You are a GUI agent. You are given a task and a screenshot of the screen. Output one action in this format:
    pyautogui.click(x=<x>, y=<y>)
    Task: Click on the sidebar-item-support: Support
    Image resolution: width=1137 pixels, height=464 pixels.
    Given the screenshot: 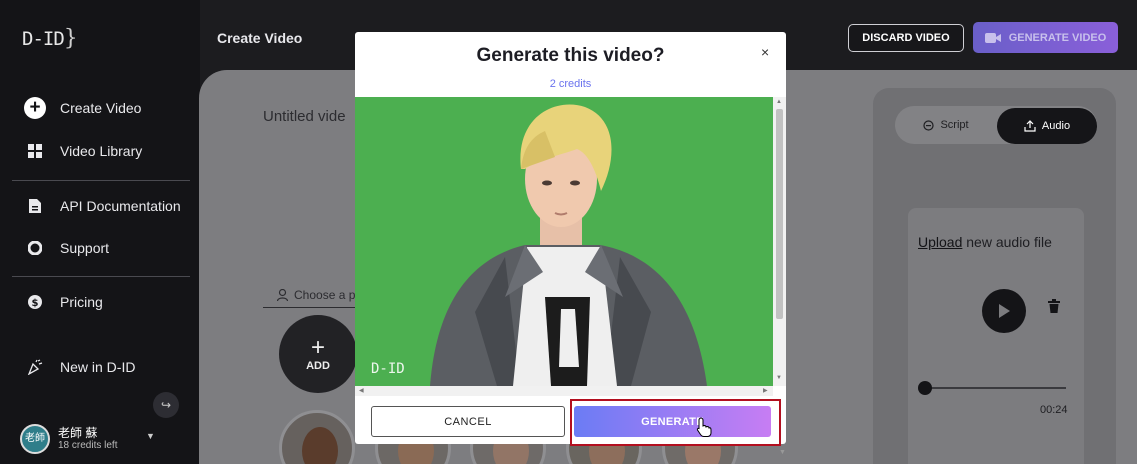 What is the action you would take?
    pyautogui.click(x=66, y=248)
    